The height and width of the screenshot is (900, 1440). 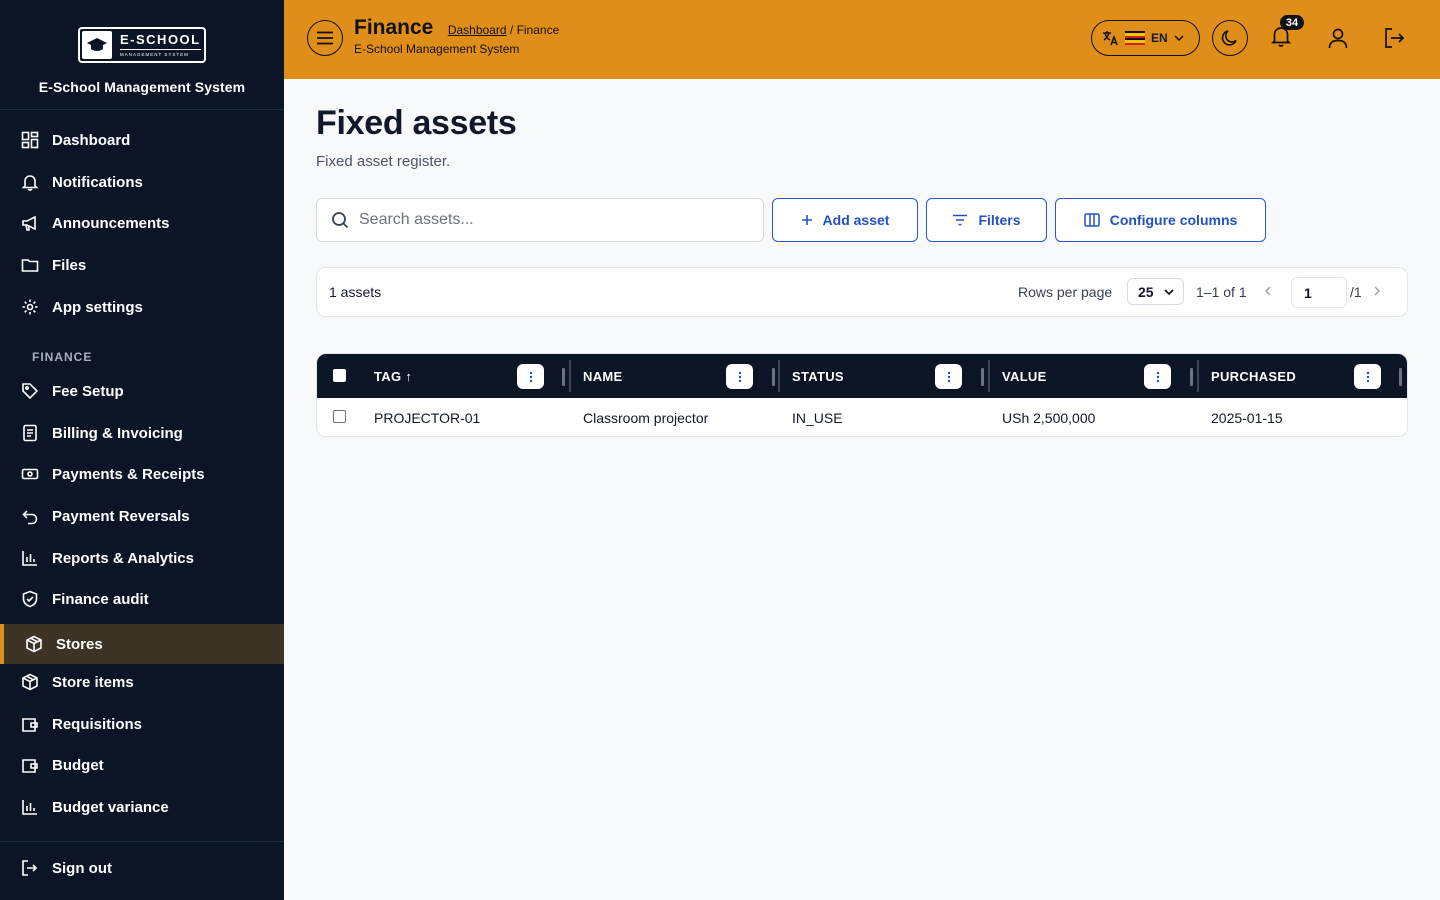 What do you see at coordinates (999, 220) in the screenshot?
I see `filters-label: Filters` at bounding box center [999, 220].